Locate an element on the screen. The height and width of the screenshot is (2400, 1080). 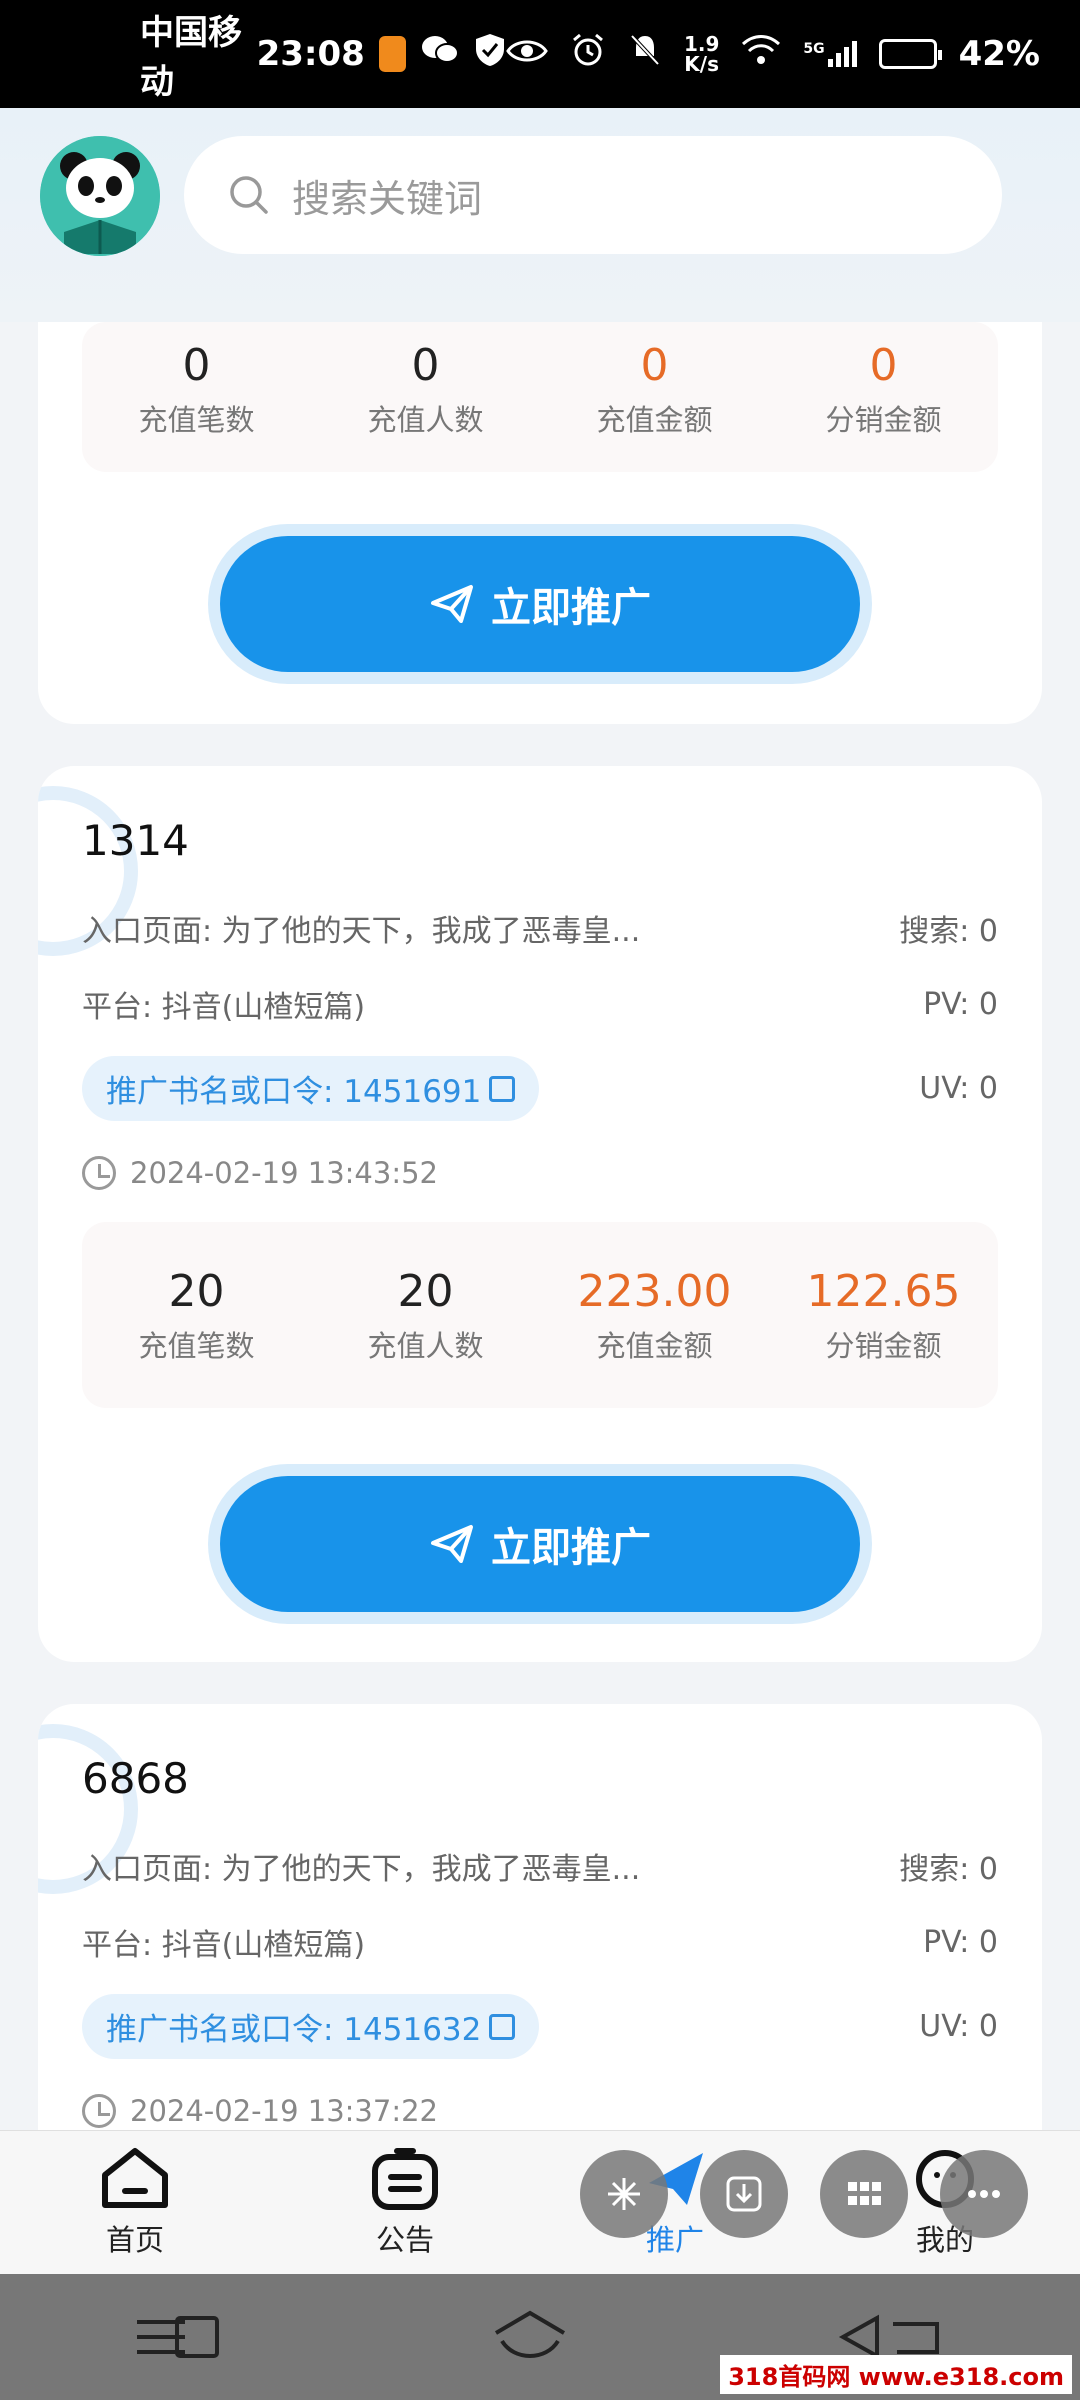
paper-plane-icon is located at coordinates (452, 604).